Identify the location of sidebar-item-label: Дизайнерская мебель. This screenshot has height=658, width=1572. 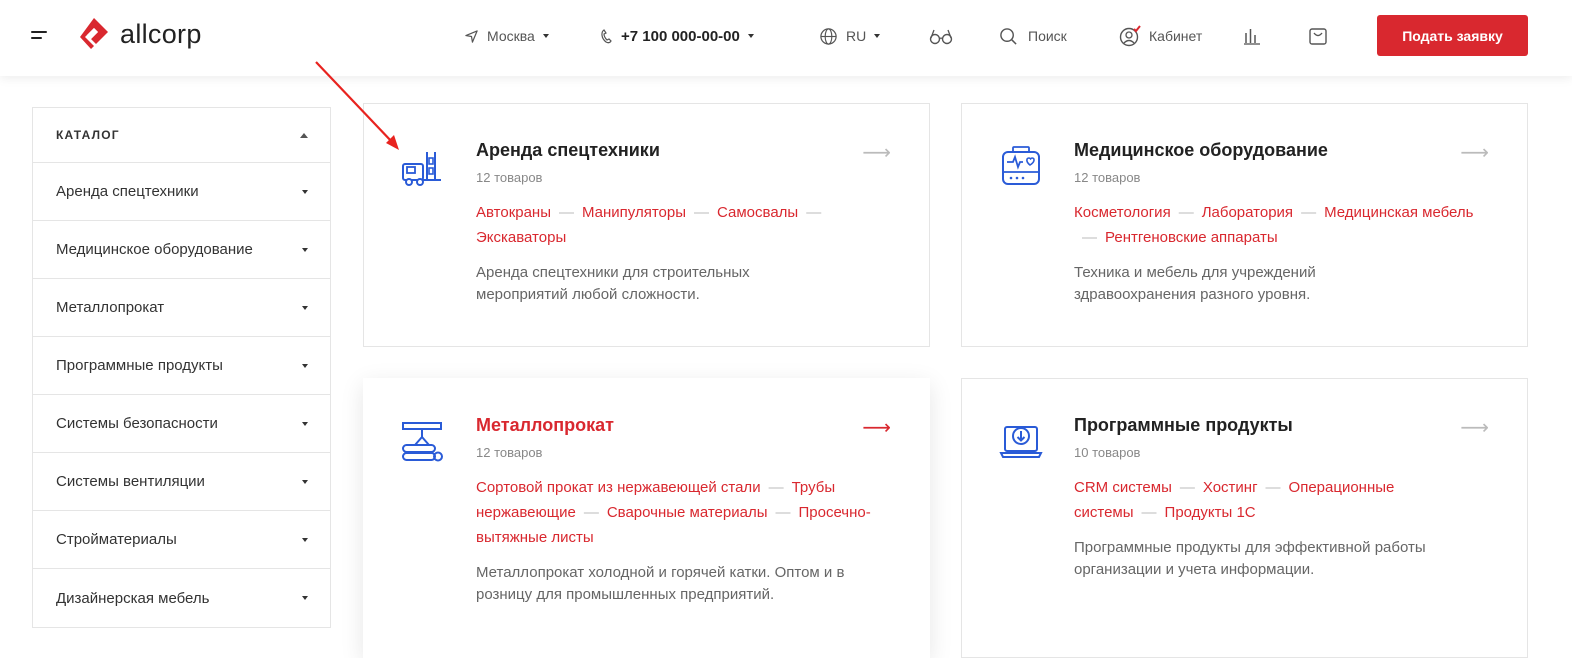
(133, 598).